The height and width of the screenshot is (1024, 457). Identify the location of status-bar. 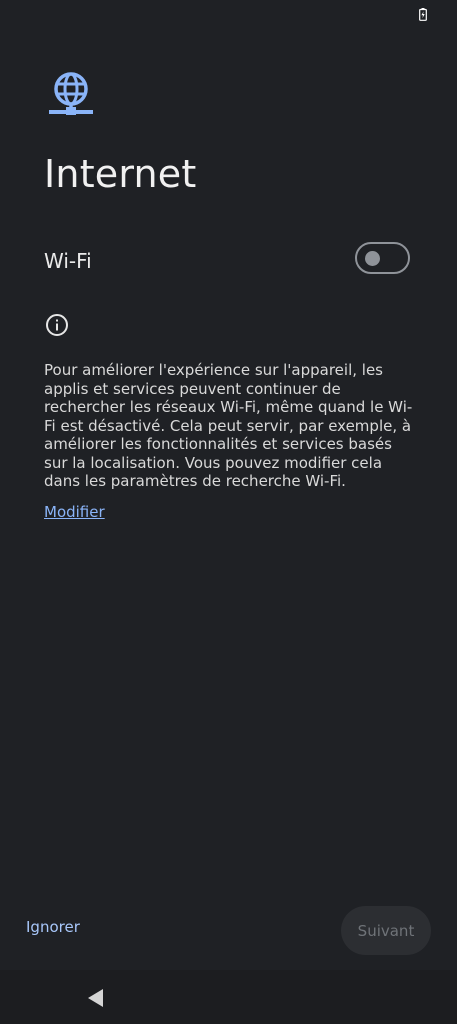
(228, 15).